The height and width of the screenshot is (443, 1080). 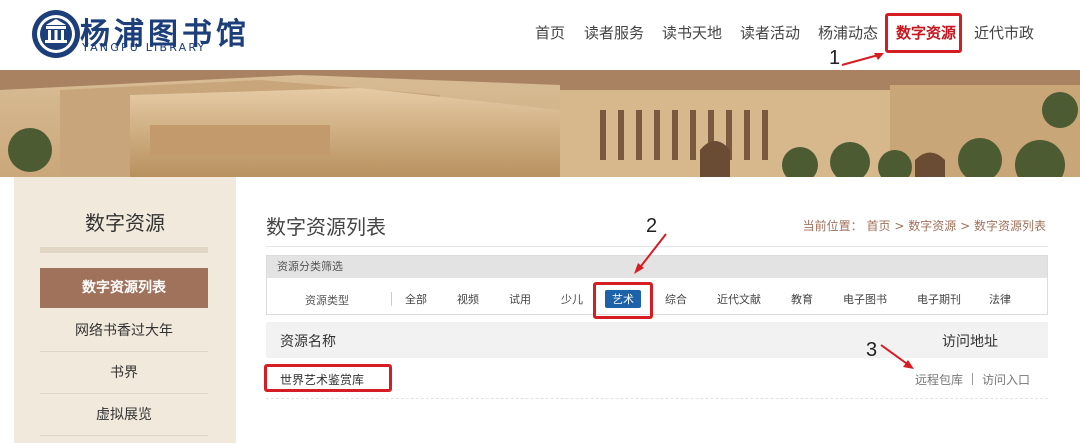 What do you see at coordinates (328, 378) in the screenshot?
I see `annotation-box-resource` at bounding box center [328, 378].